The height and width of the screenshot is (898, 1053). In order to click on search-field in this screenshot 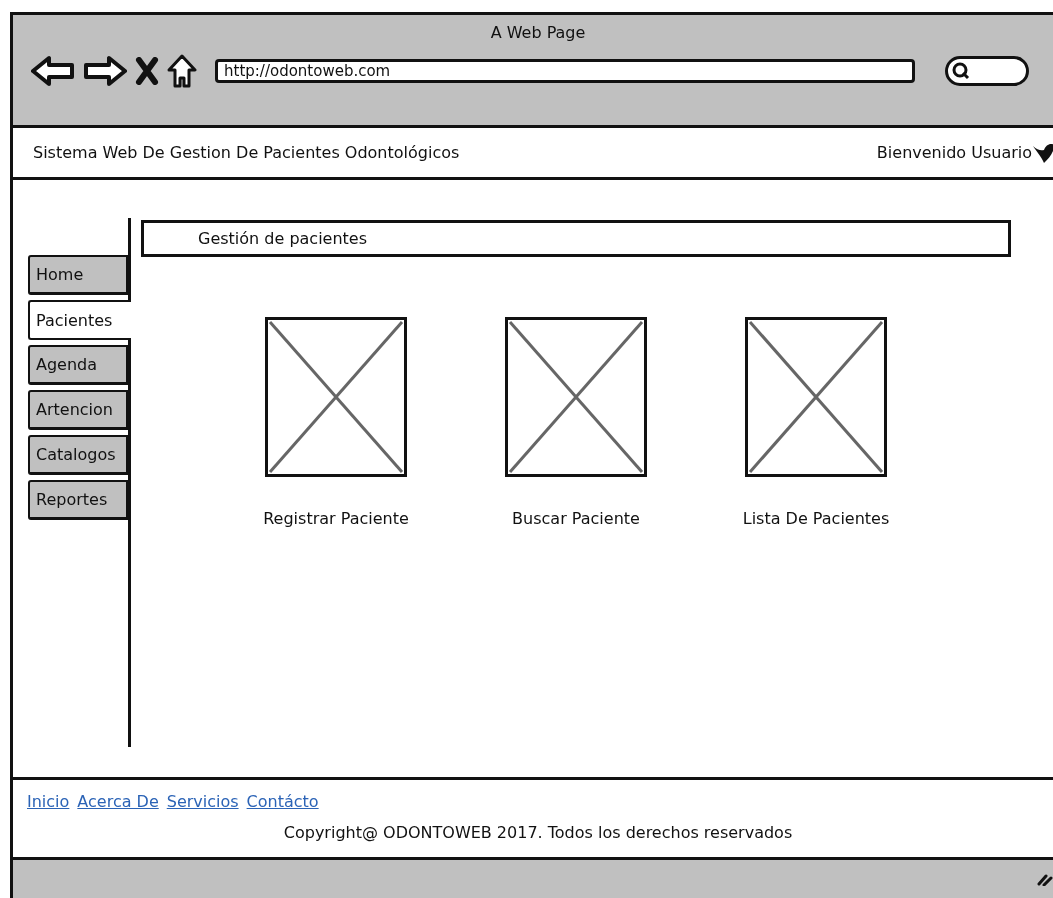, I will do `click(987, 71)`.